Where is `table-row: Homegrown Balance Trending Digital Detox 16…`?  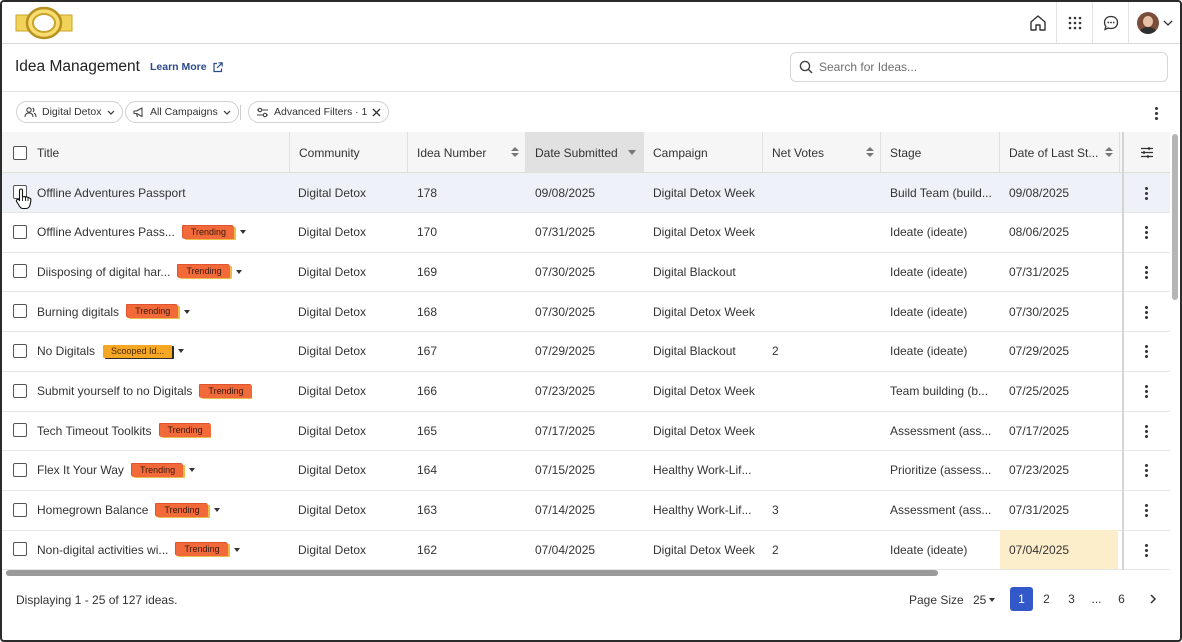 table-row: Homegrown Balance Trending Digital Detox 16… is located at coordinates (586, 511).